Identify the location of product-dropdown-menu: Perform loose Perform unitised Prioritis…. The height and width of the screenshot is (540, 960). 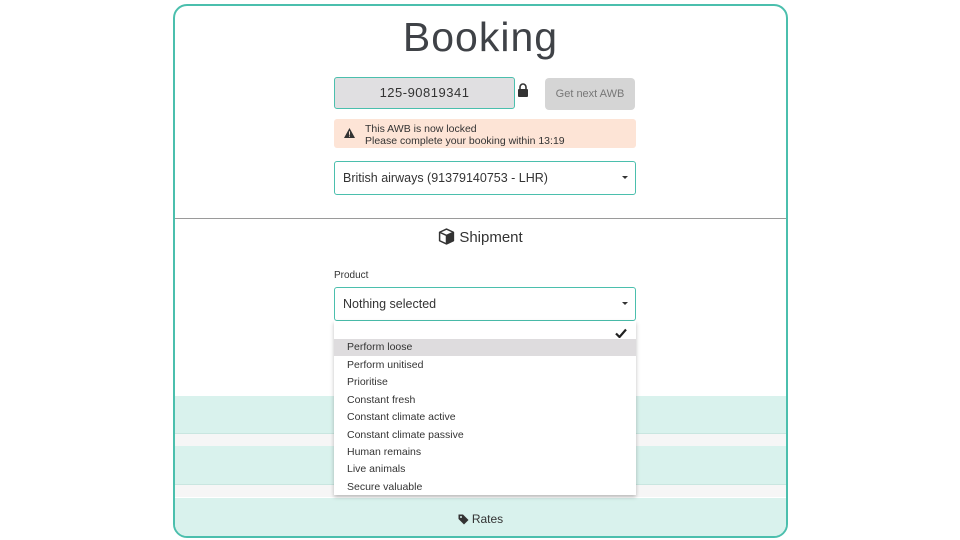
(485, 408).